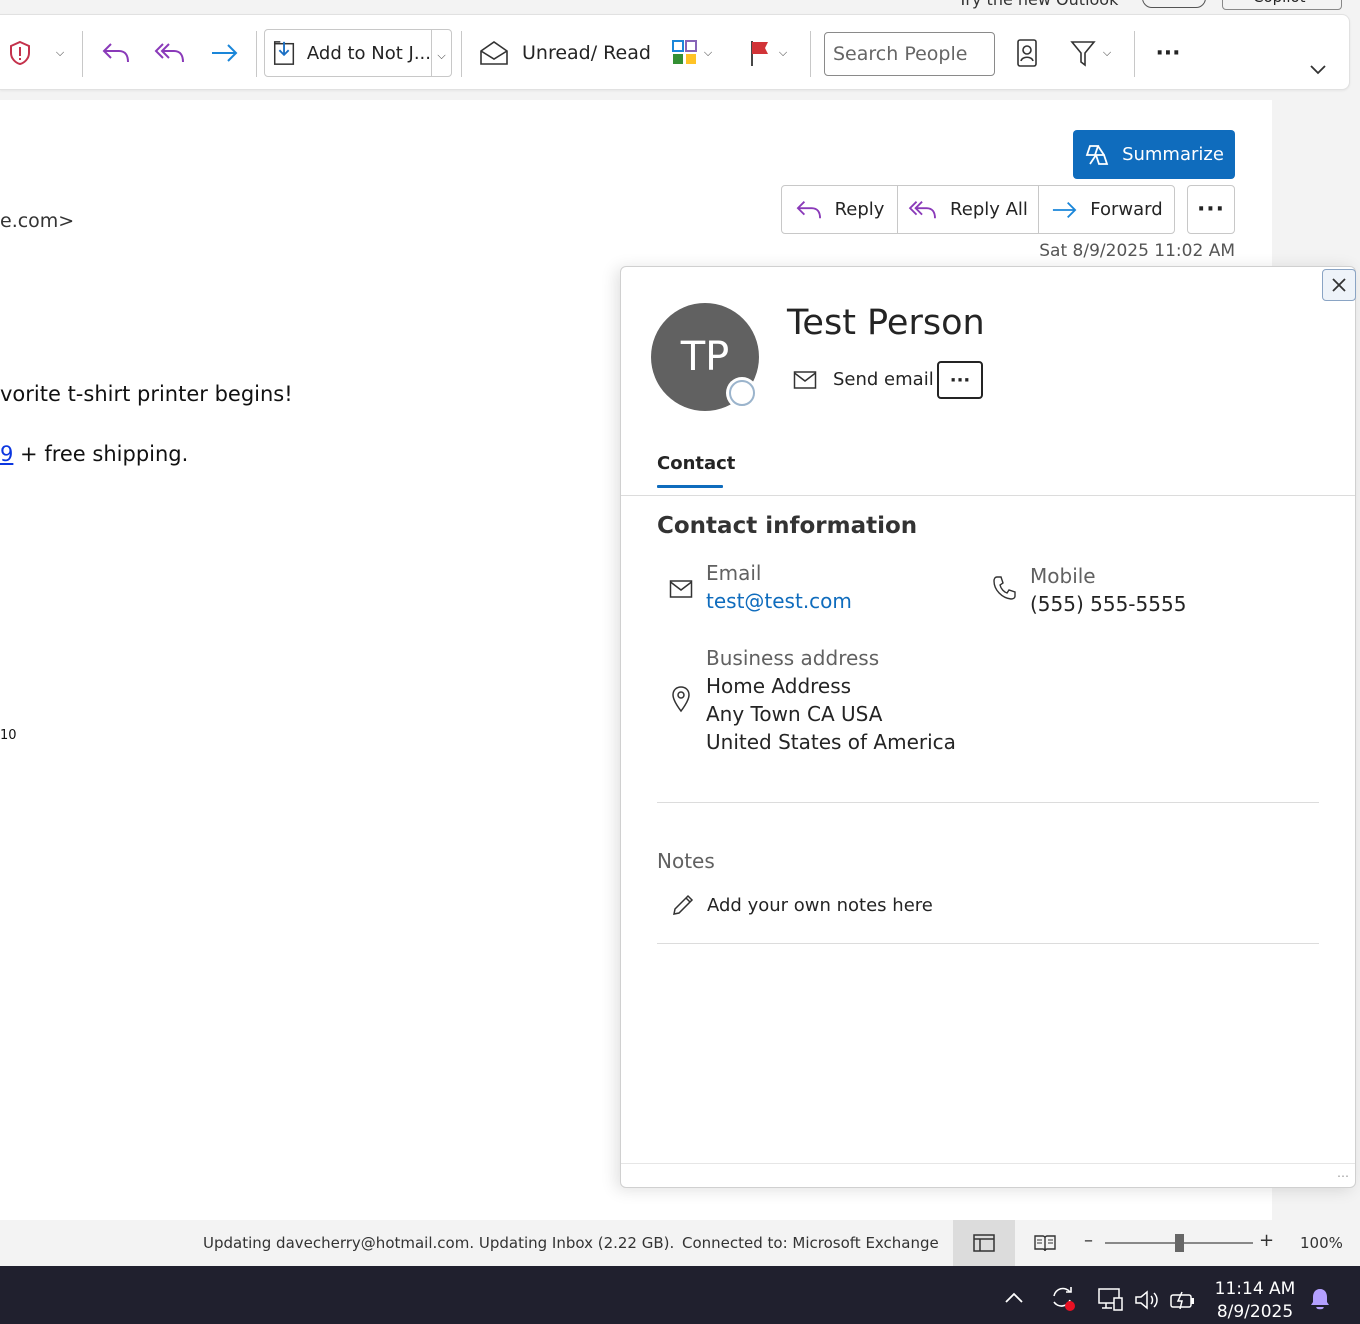 The width and height of the screenshot is (1360, 1324). I want to click on contact-more-button: ···, so click(960, 380).